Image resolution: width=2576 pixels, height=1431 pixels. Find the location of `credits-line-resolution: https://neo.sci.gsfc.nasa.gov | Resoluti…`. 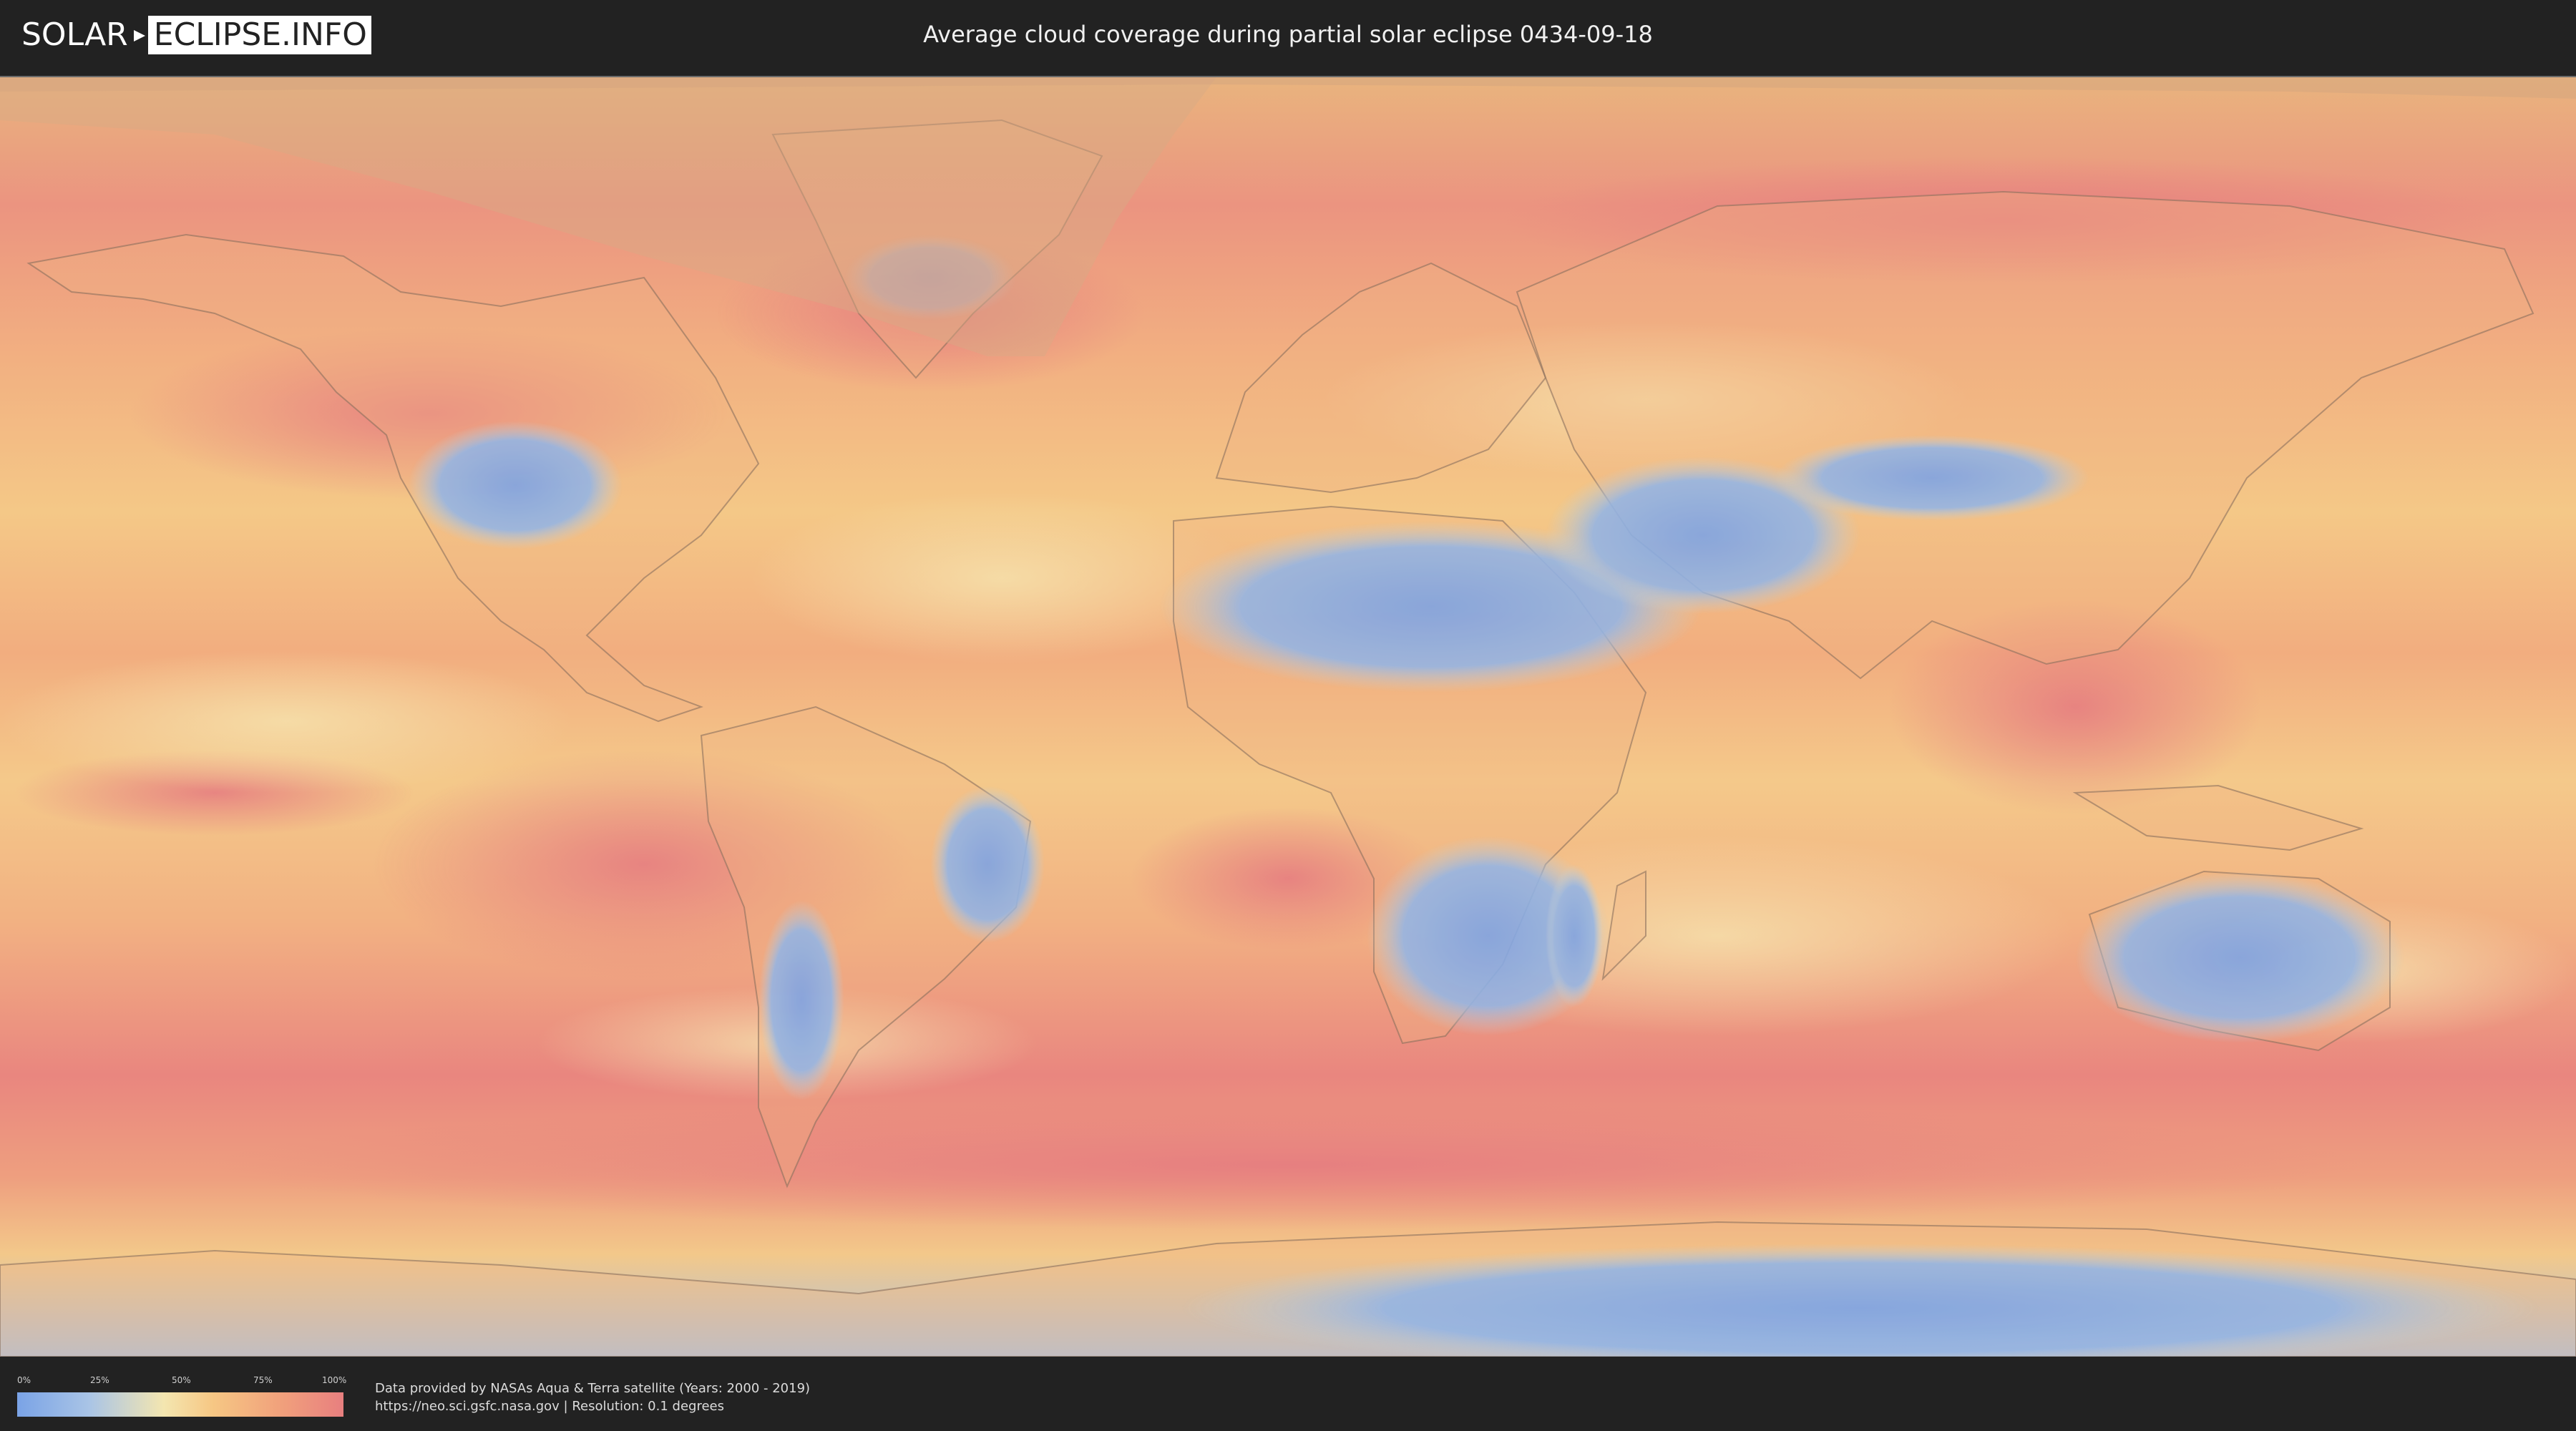

credits-line-resolution: https://neo.sci.gsfc.nasa.gov | Resoluti… is located at coordinates (592, 1406).